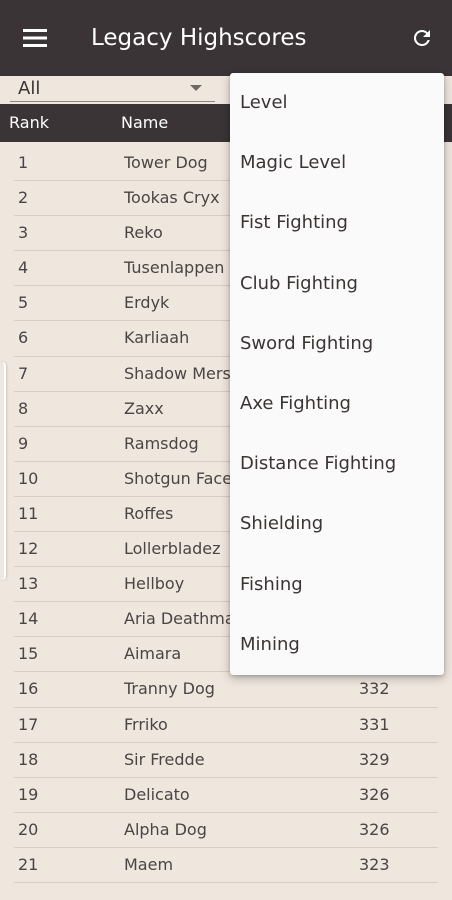 This screenshot has height=900, width=452. What do you see at coordinates (374, 689) in the screenshot?
I see `value-cell: 332` at bounding box center [374, 689].